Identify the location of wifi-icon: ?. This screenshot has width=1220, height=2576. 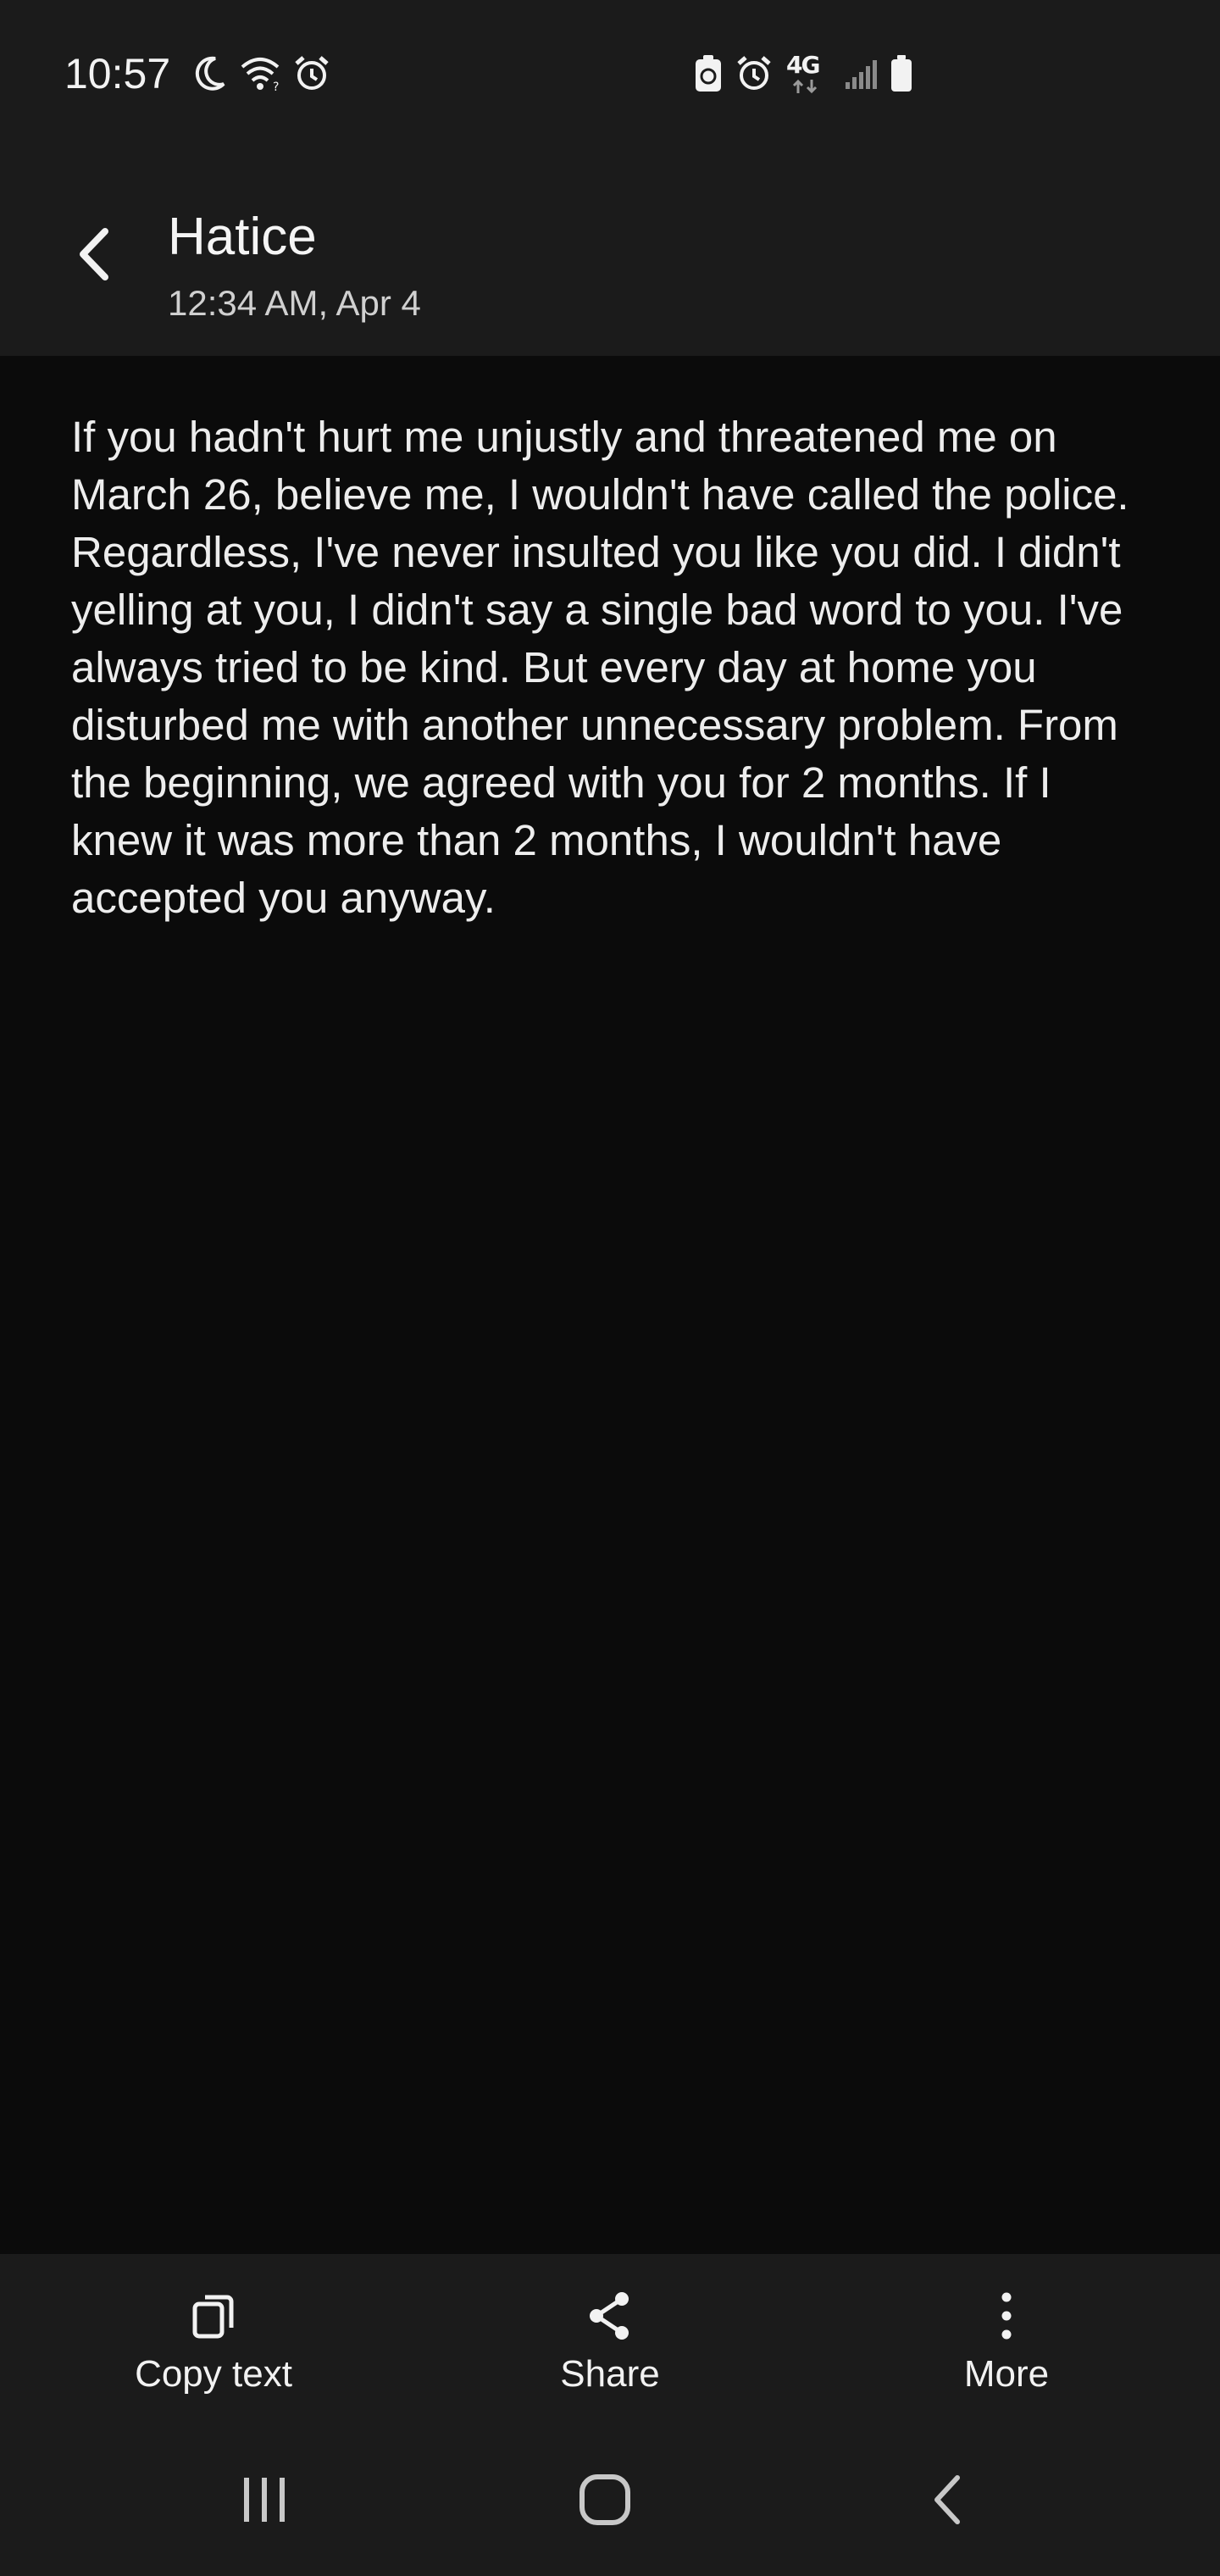
(260, 75).